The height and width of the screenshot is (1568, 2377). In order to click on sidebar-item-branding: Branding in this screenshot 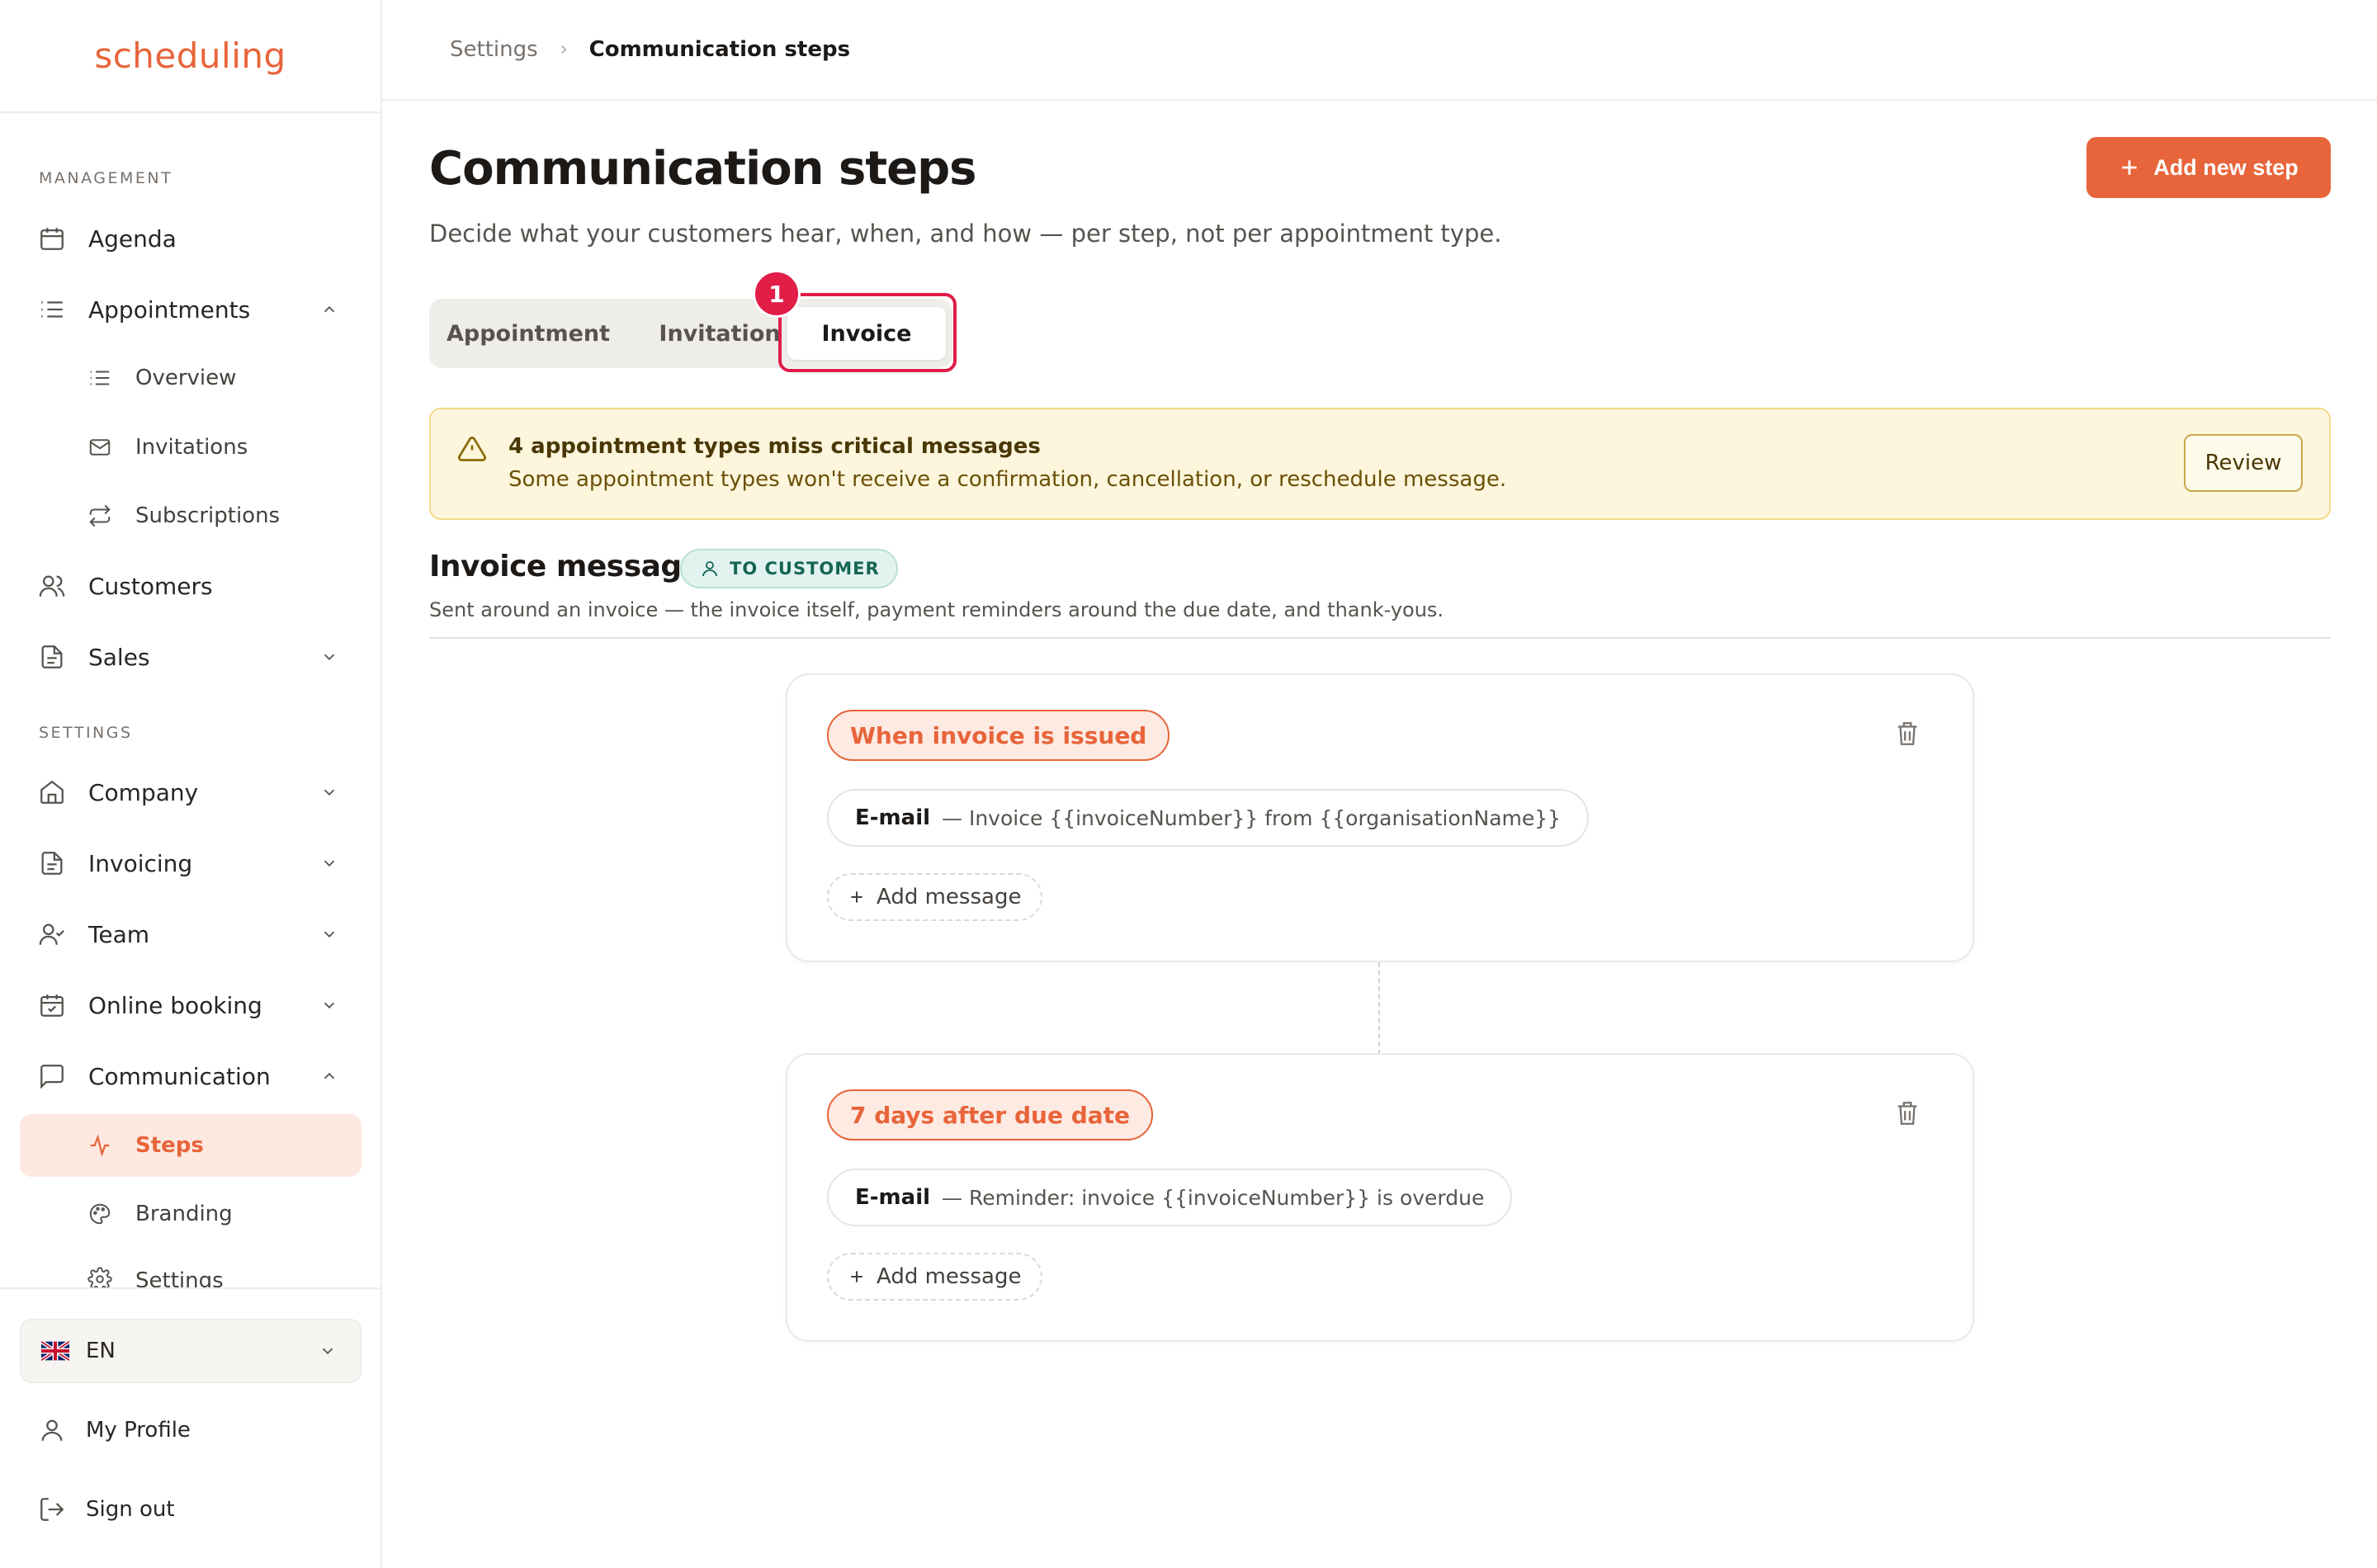, I will do `click(191, 1214)`.